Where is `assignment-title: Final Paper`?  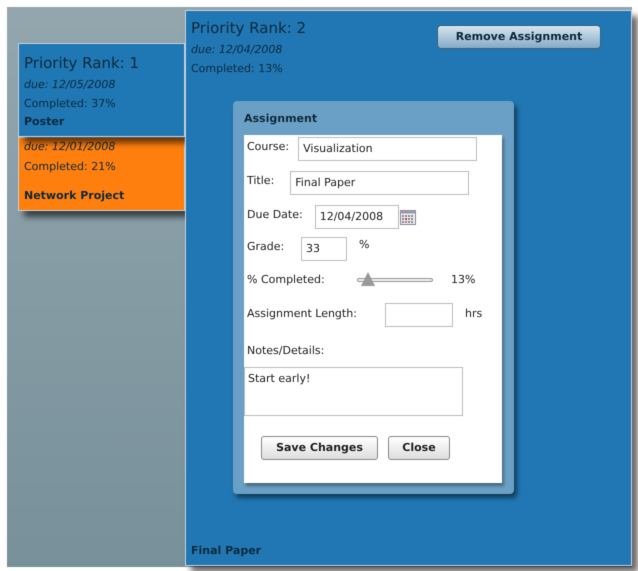 assignment-title: Final Paper is located at coordinates (226, 550).